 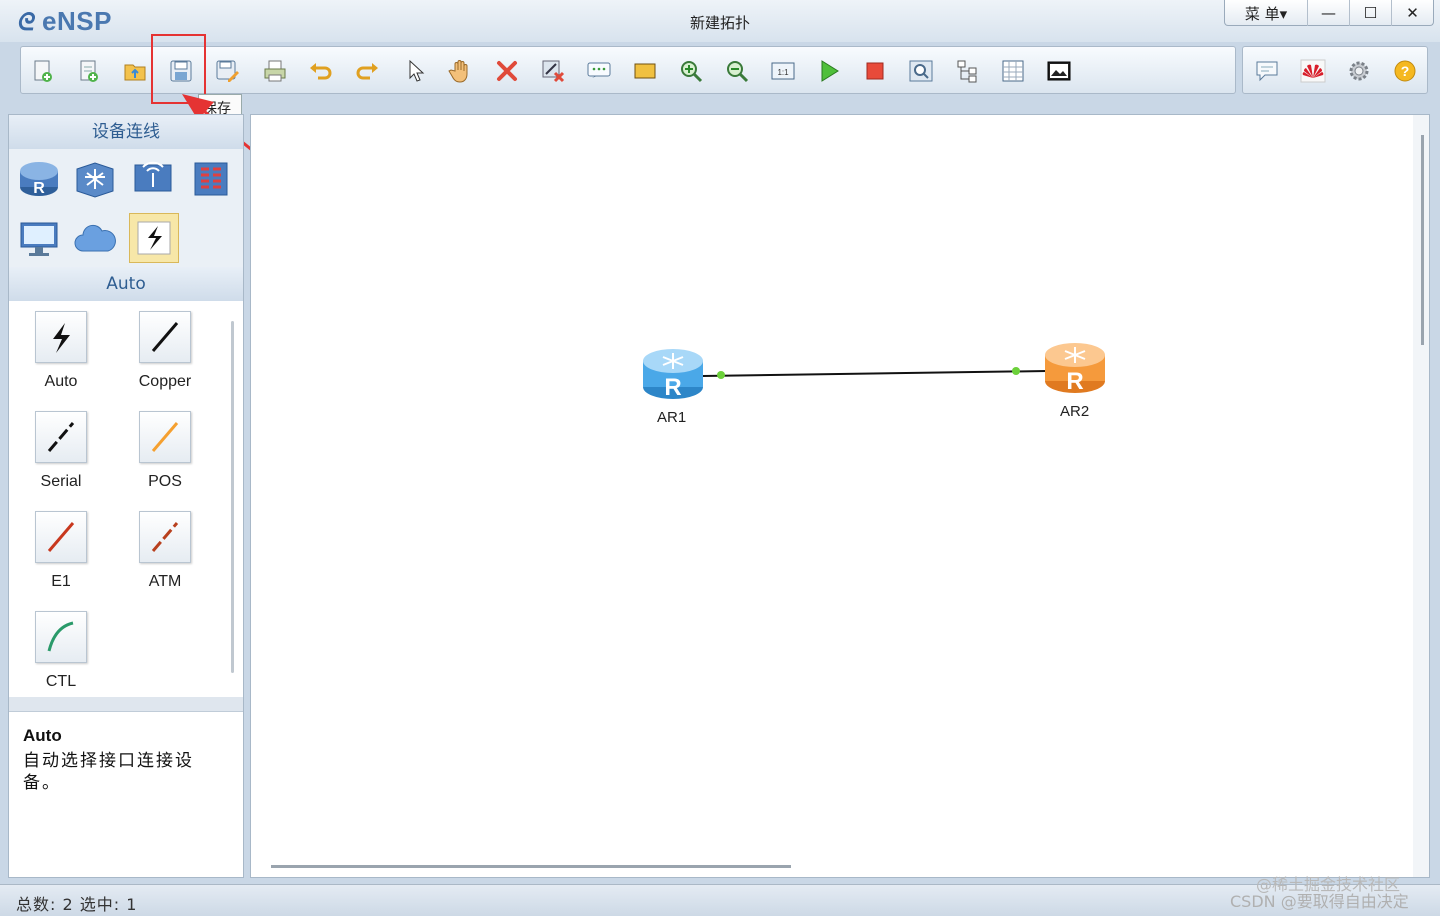 I want to click on panel-splitter, so click(x=126, y=704).